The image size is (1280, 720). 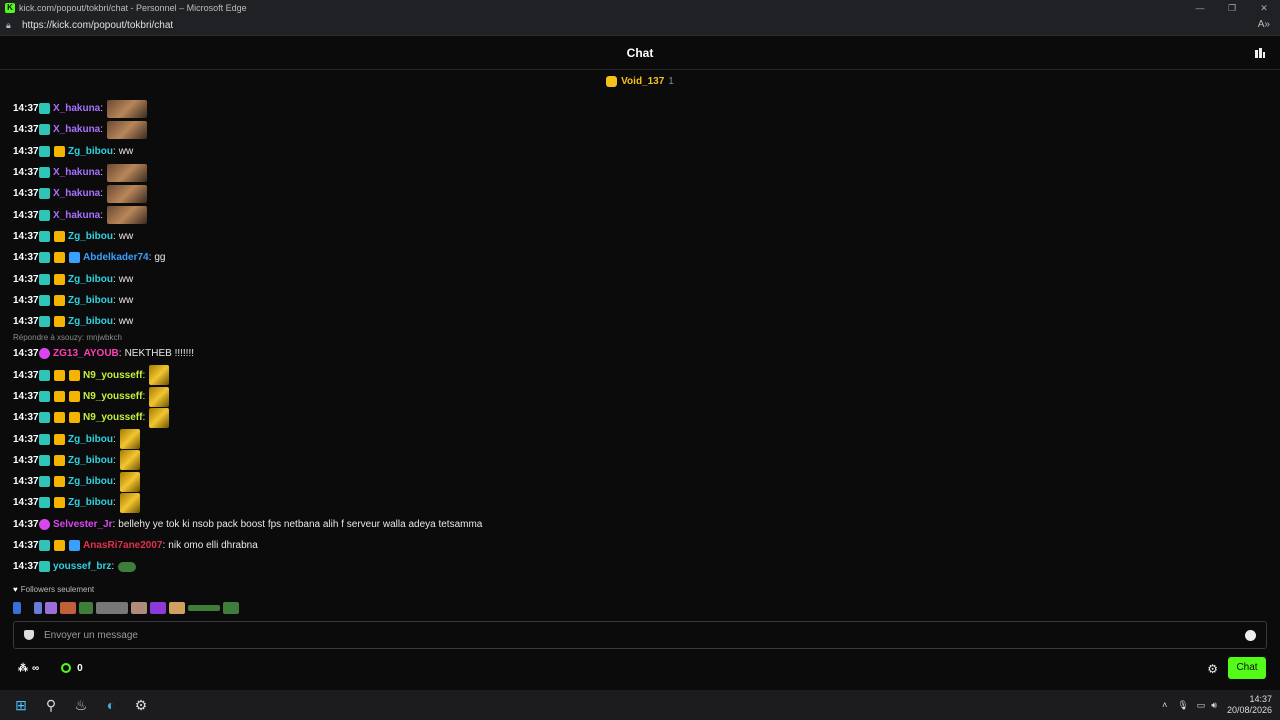 I want to click on chat-message: 14:37 AnasRi7ane2007: nik omo elli dhrabna, so click(x=635, y=545).